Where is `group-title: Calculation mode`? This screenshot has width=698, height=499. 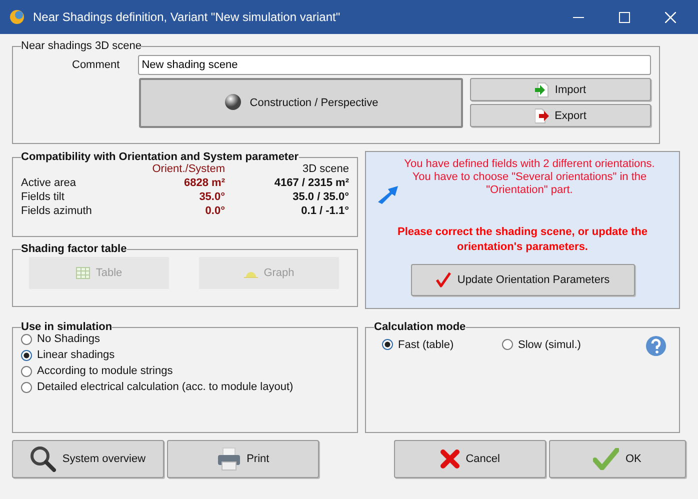
group-title: Calculation mode is located at coordinates (420, 327).